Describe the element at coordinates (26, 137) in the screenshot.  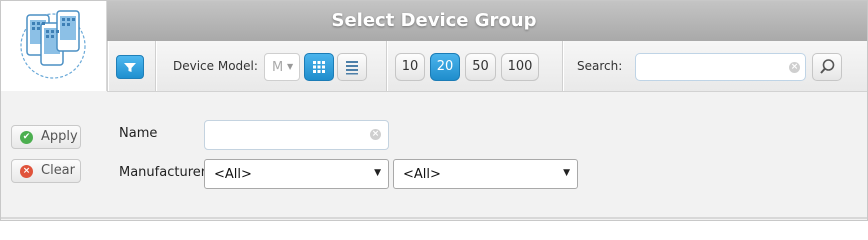
I see `check-icon: ✔` at that location.